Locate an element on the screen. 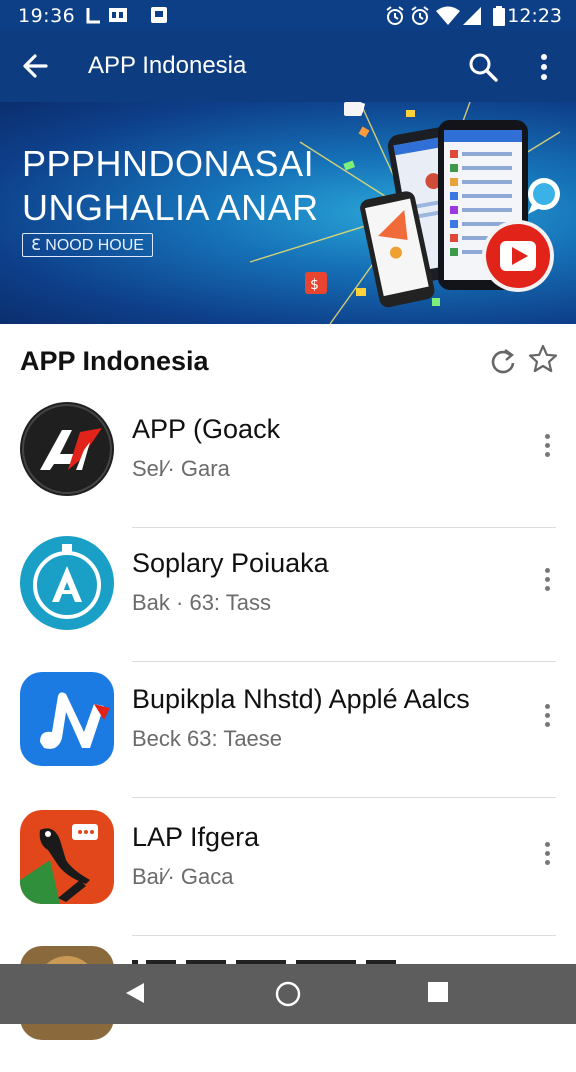 This screenshot has height=1072, width=576. carrier-icon is located at coordinates (93, 16).